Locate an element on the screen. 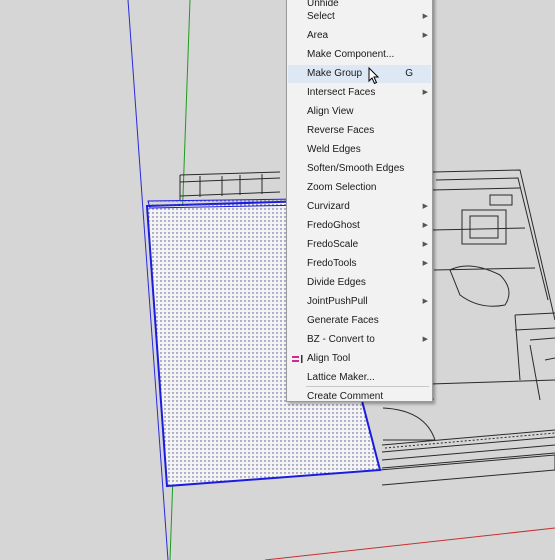  menu-item-label: Generate Faces is located at coordinates (343, 320).